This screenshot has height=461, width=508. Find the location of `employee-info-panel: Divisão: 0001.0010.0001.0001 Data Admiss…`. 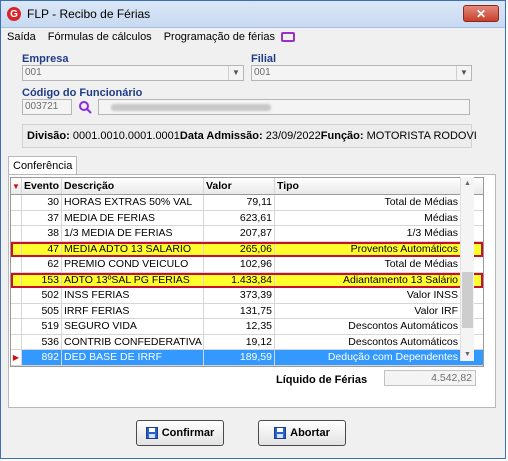

employee-info-panel: Divisão: 0001.0010.0001.0001 Data Admiss… is located at coordinates (249, 136).